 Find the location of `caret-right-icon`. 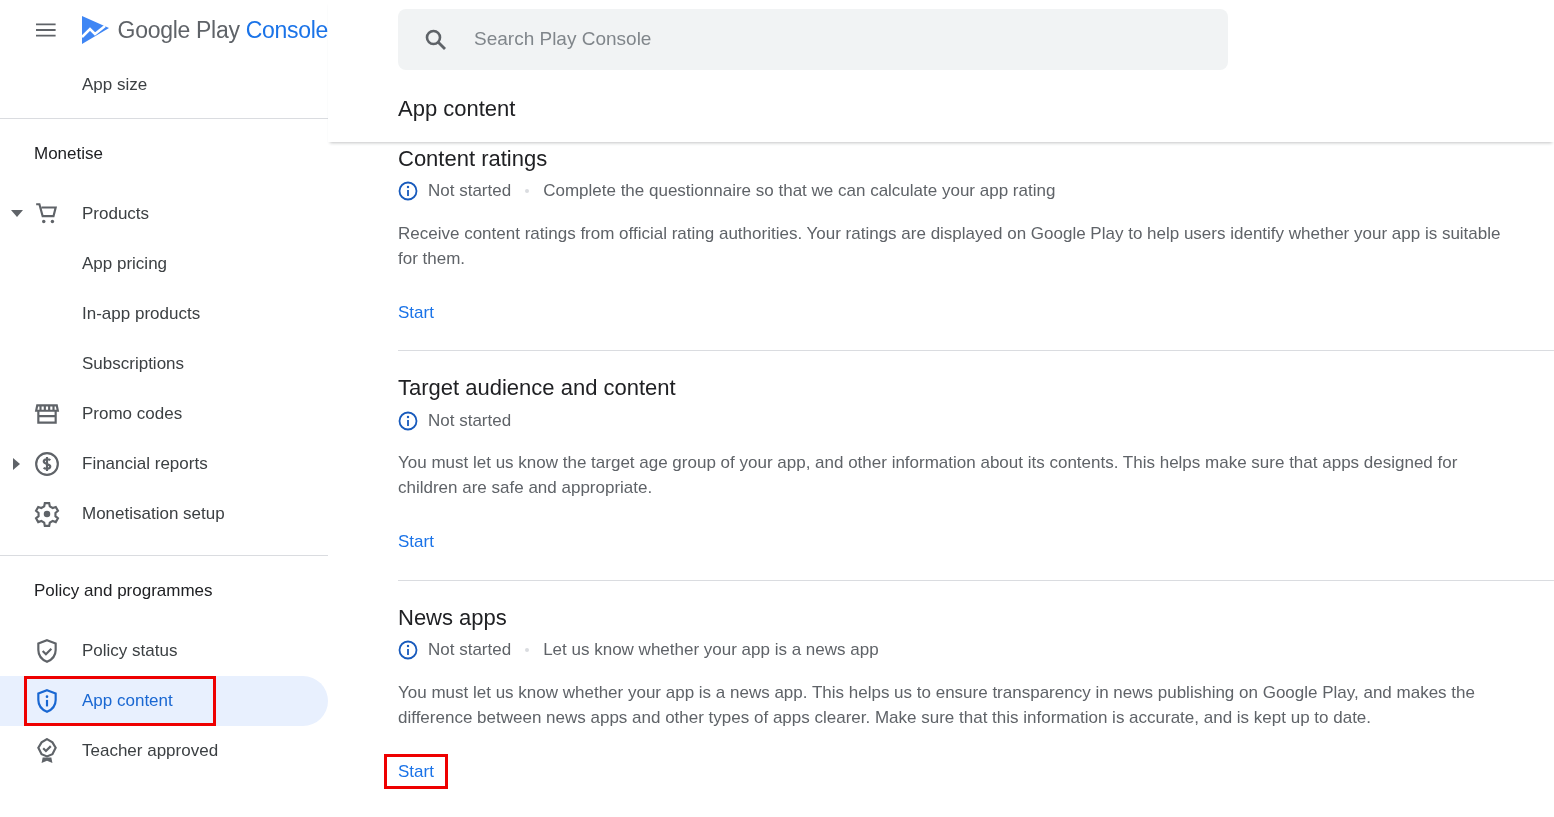

caret-right-icon is located at coordinates (17, 464).